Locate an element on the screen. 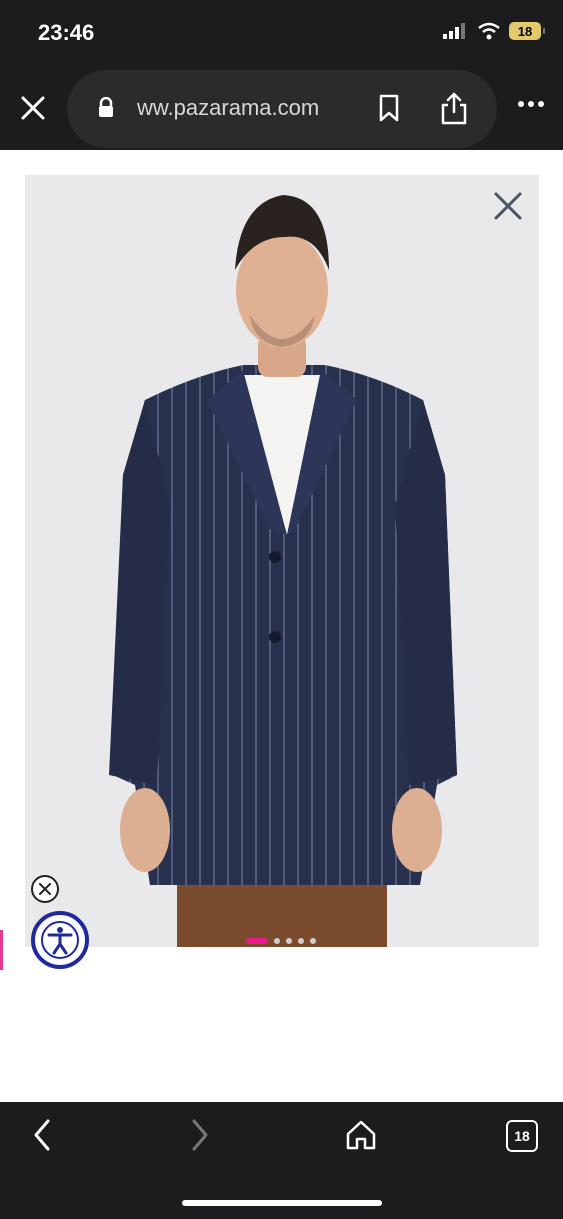  battery-indicator: 18 is located at coordinates (527, 31).